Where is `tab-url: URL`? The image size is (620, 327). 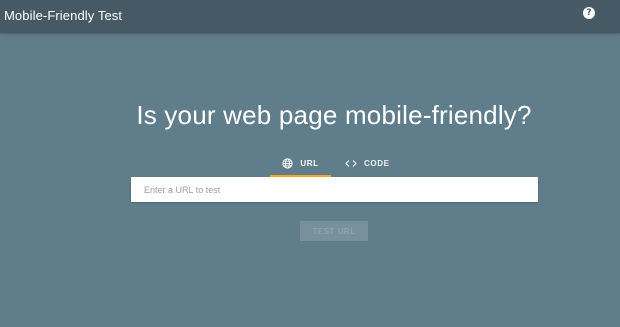
tab-url: URL is located at coordinates (300, 164).